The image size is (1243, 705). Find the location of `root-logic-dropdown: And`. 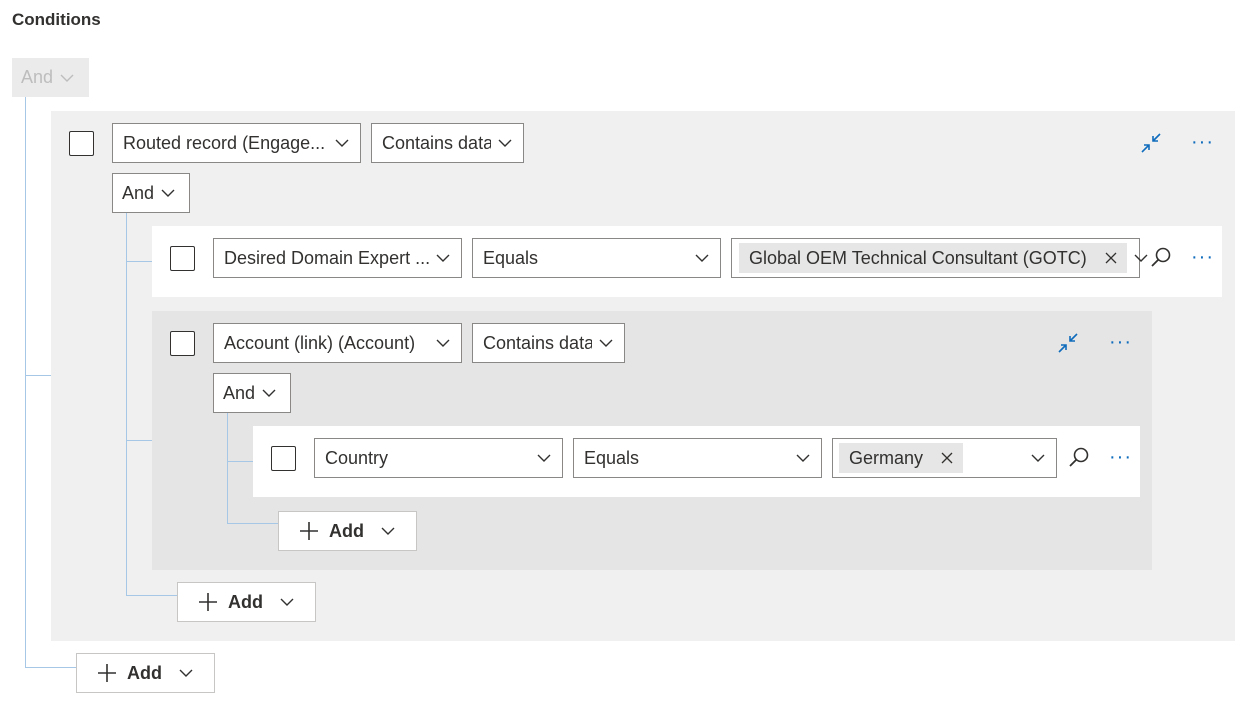

root-logic-dropdown: And is located at coordinates (50, 77).